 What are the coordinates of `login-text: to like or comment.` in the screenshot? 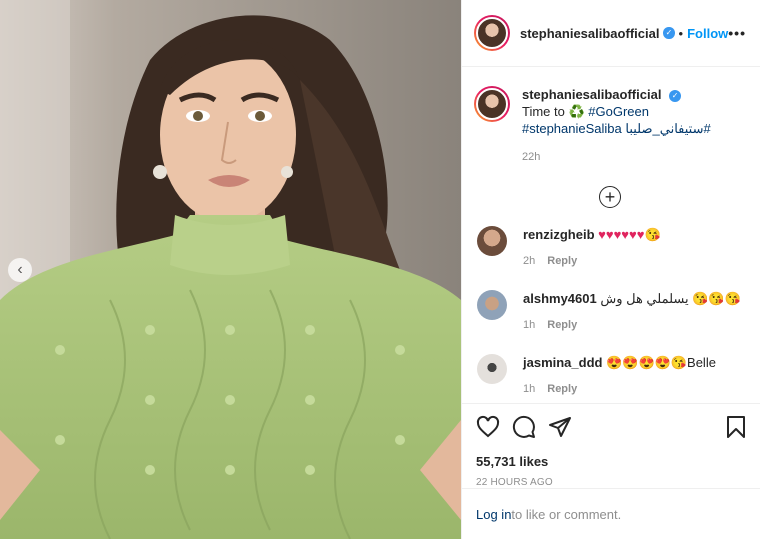 It's located at (566, 514).